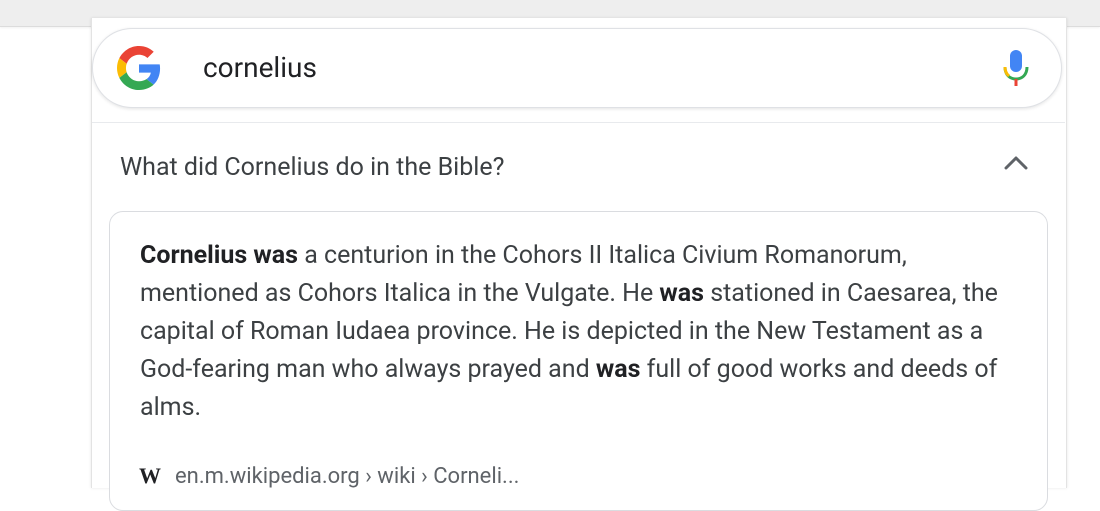 This screenshot has width=1100, height=511. I want to click on microphone-icon, so click(1016, 68).